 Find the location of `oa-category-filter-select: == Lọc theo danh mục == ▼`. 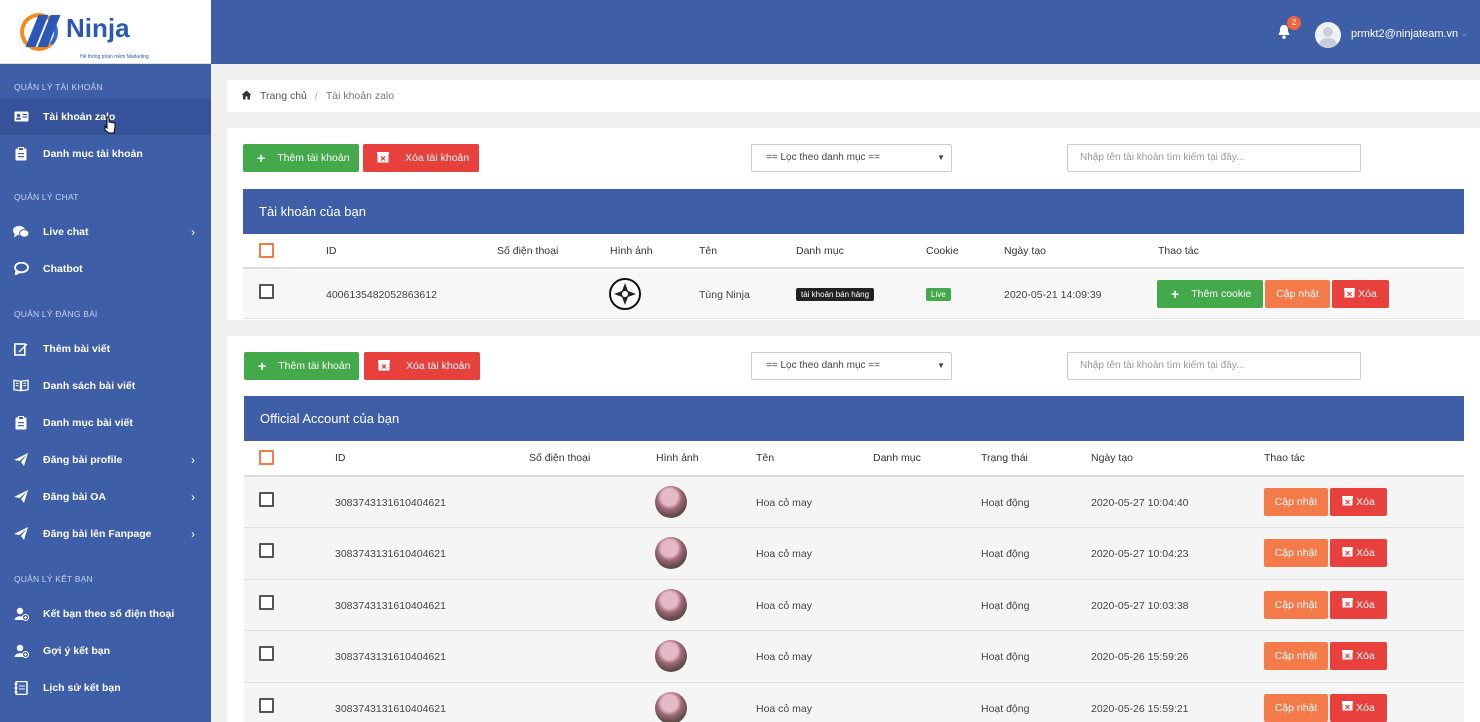

oa-category-filter-select: == Lọc theo danh mục == ▼ is located at coordinates (851, 366).